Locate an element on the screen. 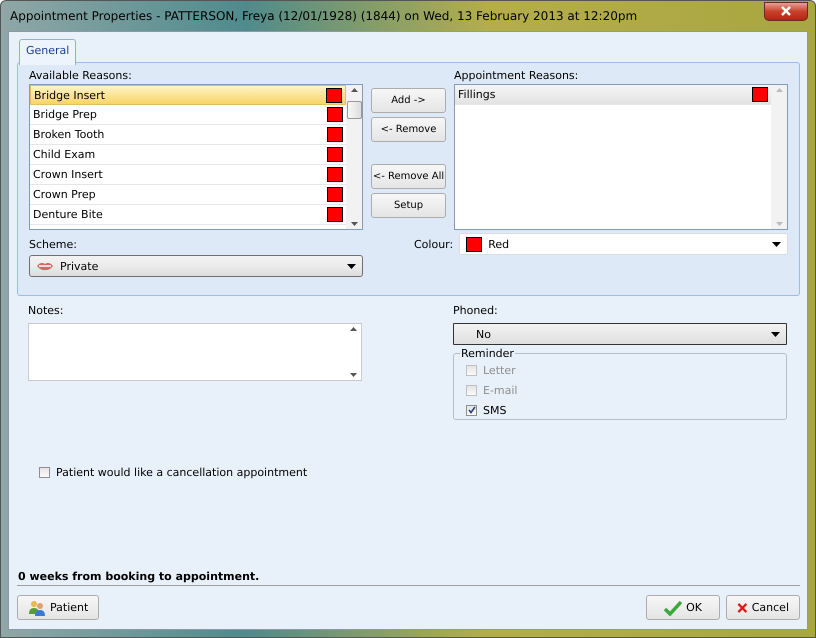  reason-label: Fillings is located at coordinates (477, 94).